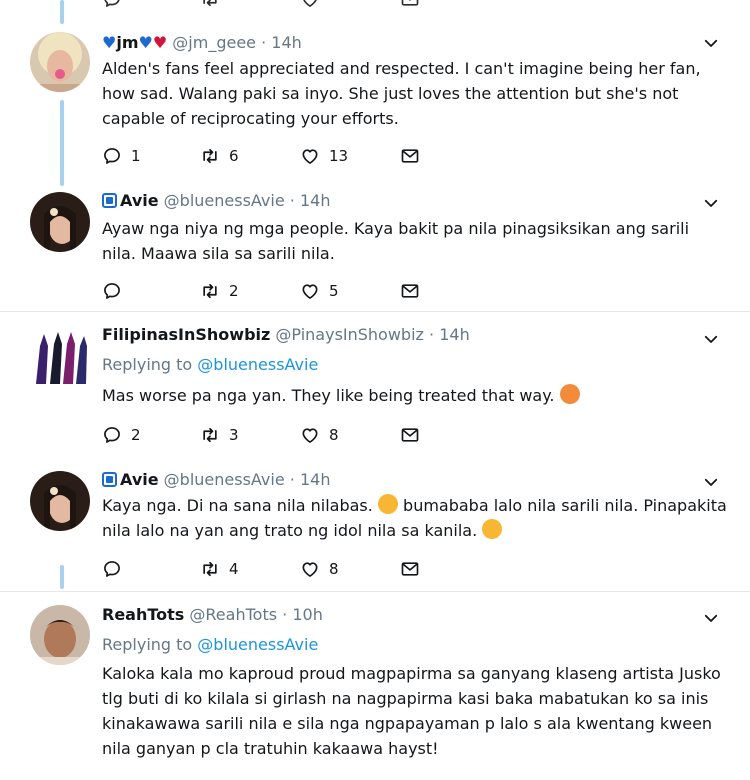 This screenshot has width=750, height=780. What do you see at coordinates (62, 12) in the screenshot?
I see `thread-line` at bounding box center [62, 12].